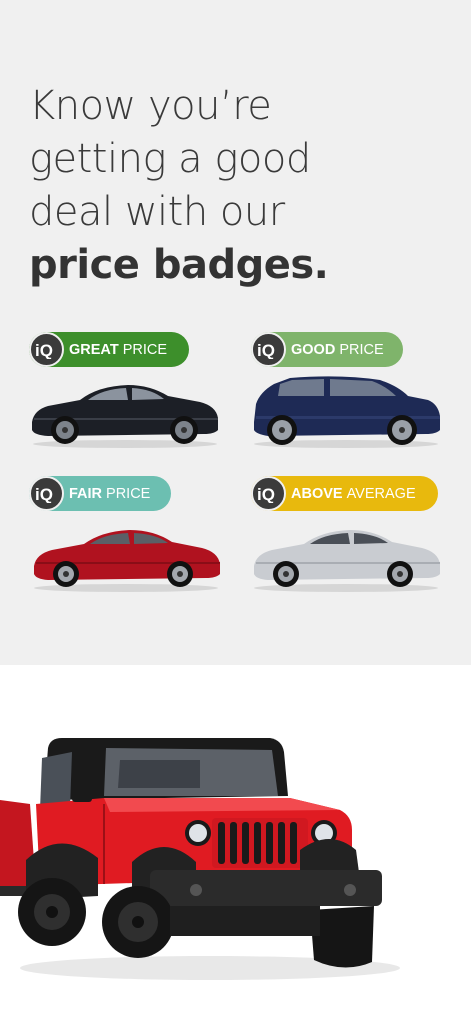  Describe the element at coordinates (179, 265) in the screenshot. I see `headline-line-4: price badges.` at that location.